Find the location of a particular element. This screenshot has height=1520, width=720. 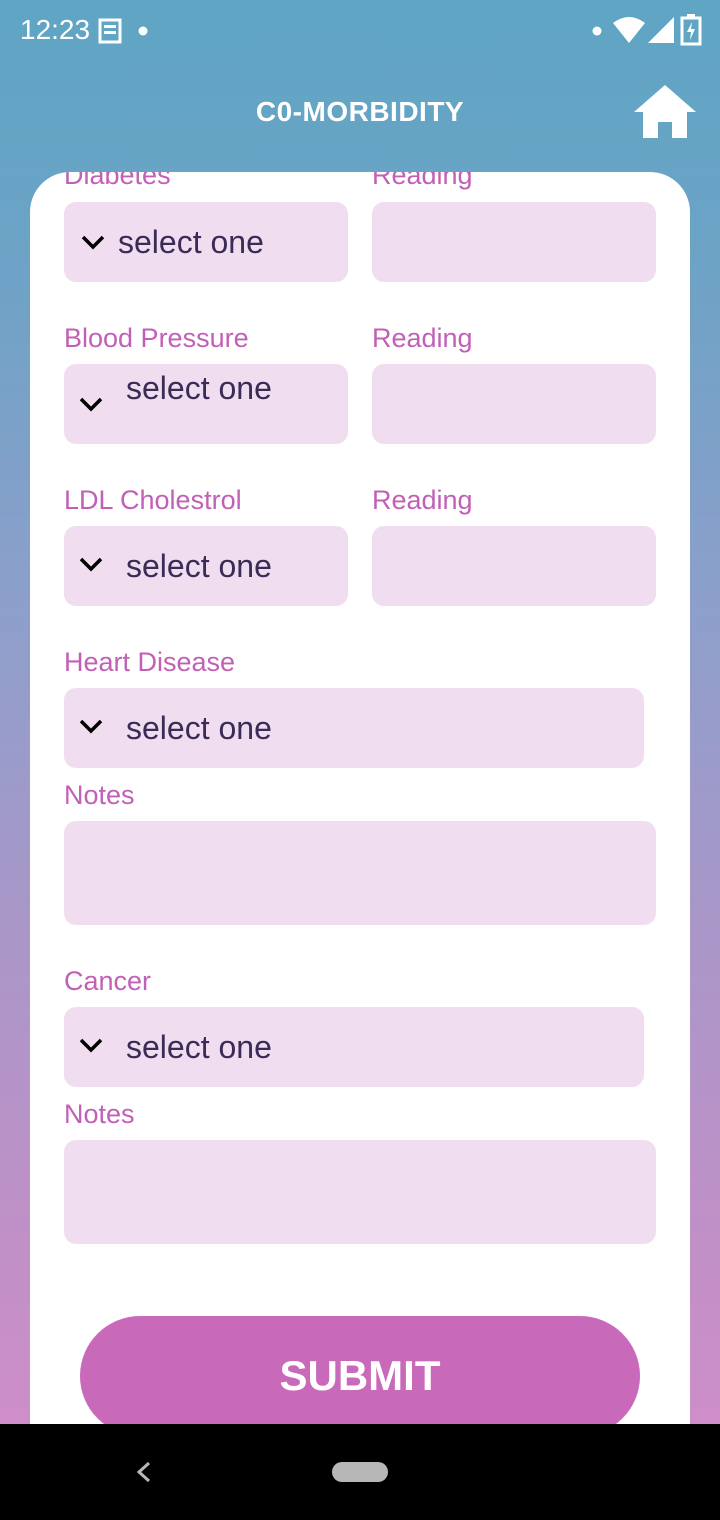

back-icon is located at coordinates (144, 1472).